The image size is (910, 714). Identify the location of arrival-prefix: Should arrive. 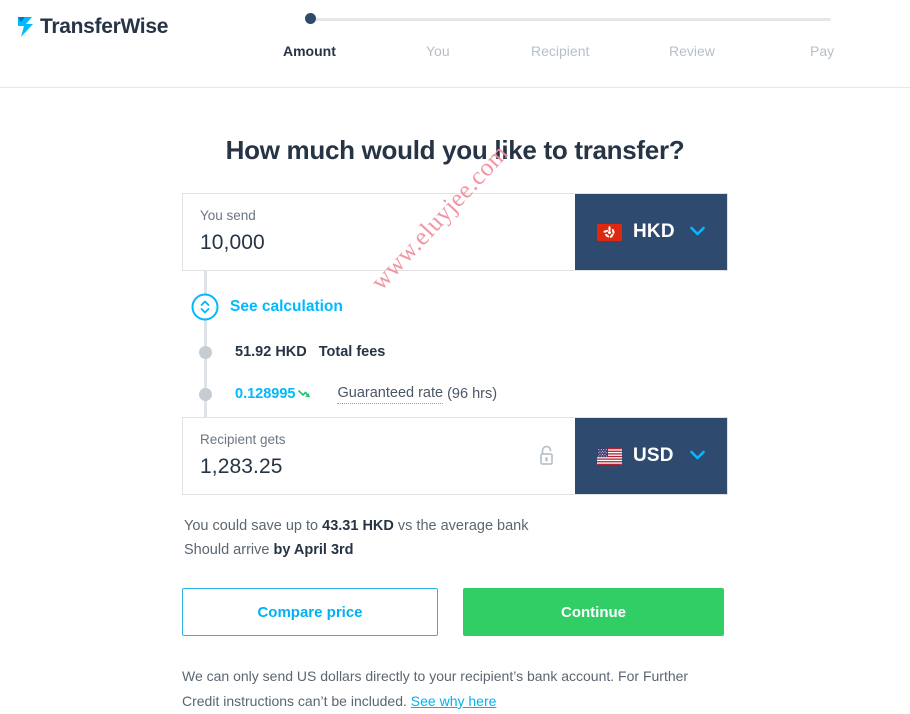
(229, 550).